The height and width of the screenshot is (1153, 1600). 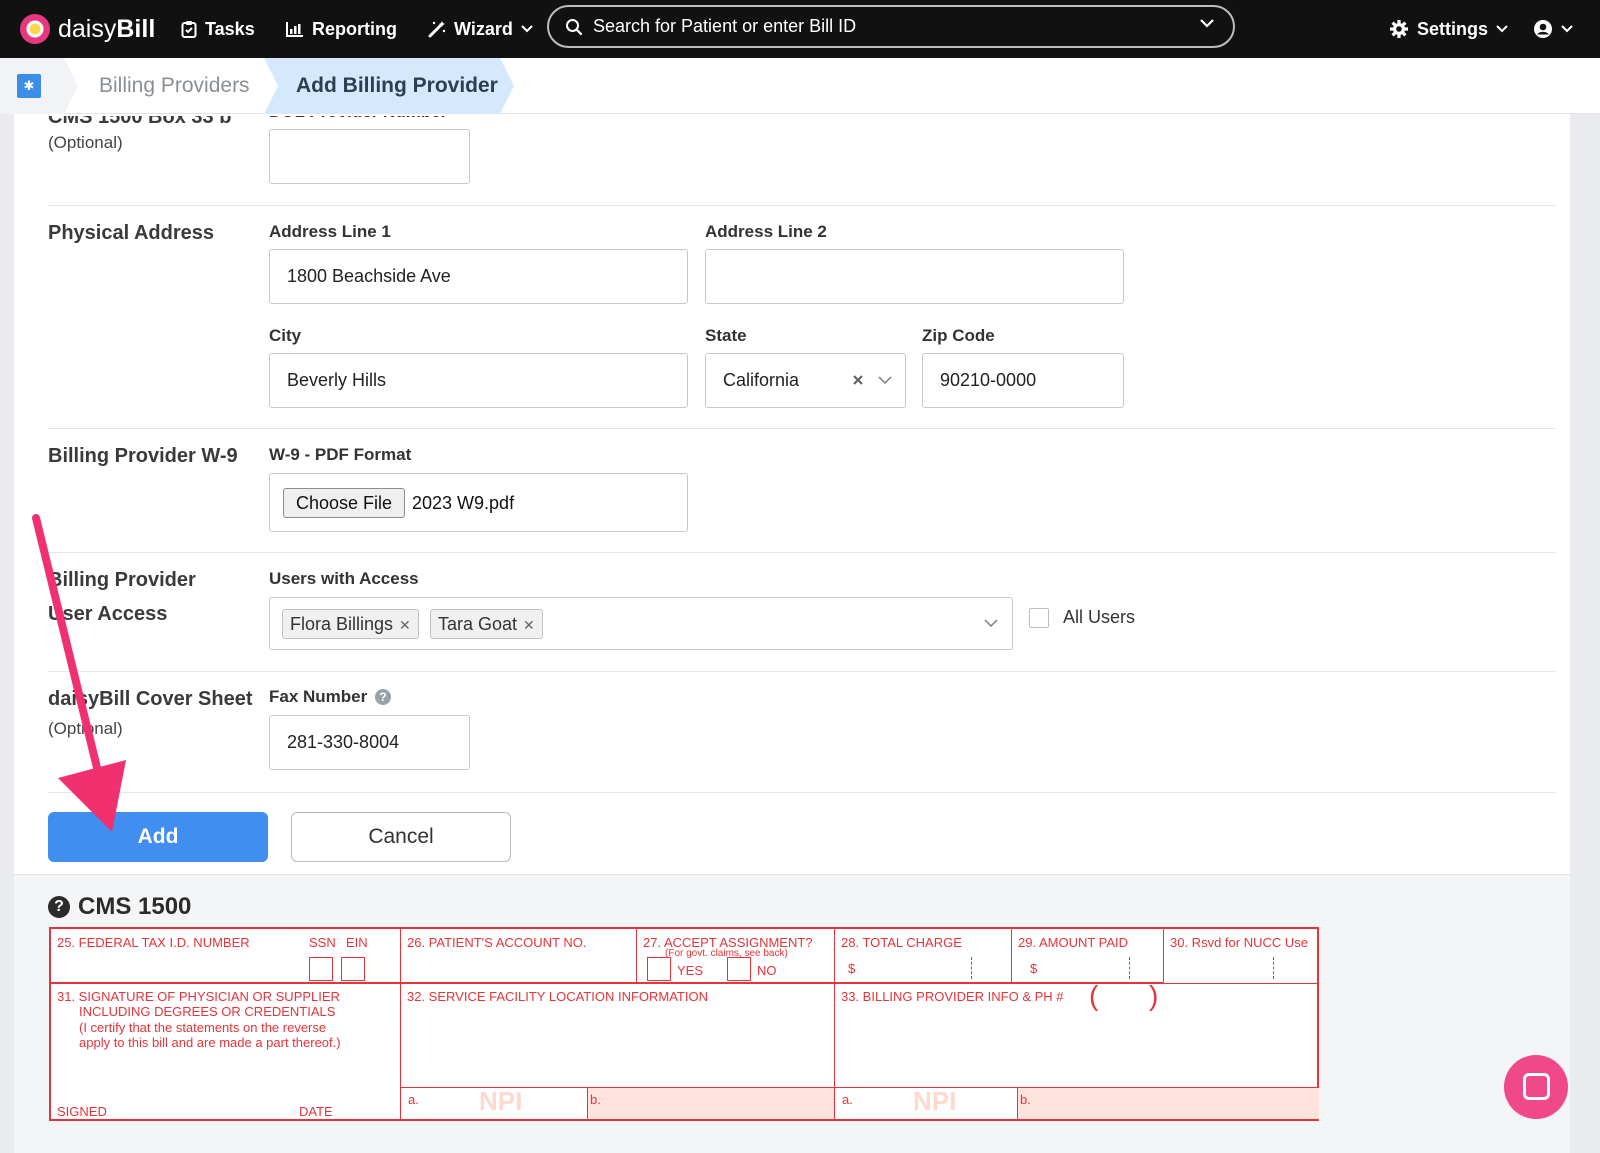 I want to click on section-label-user-access-2: User Access, so click(x=108, y=614).